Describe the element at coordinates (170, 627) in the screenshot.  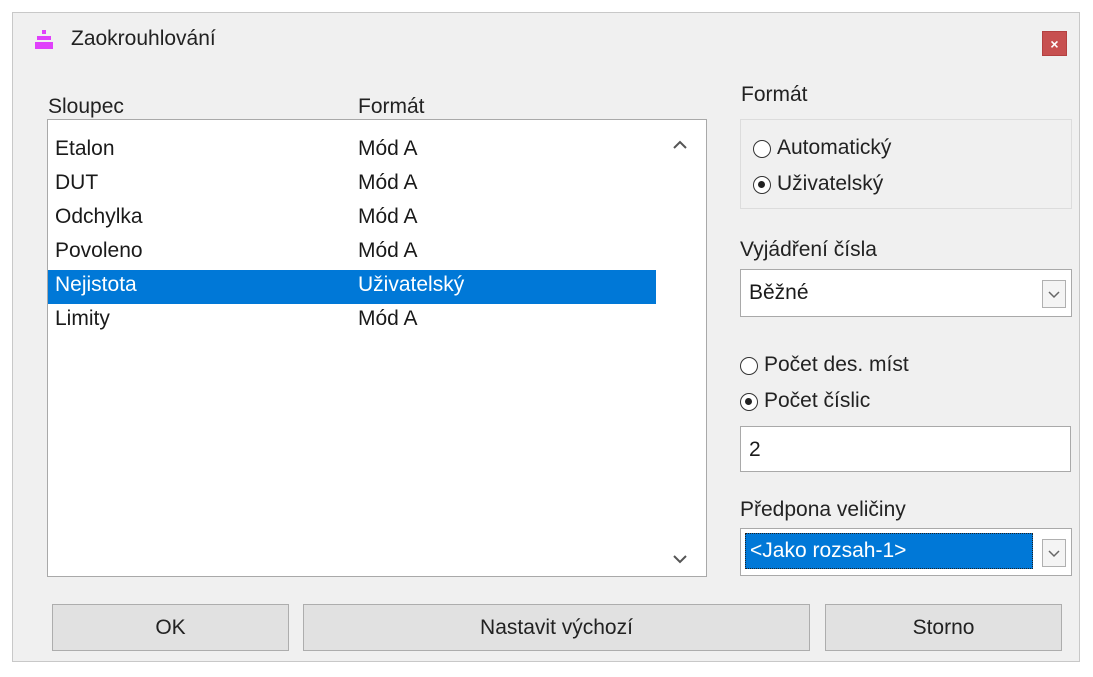
I see `ok-button: OK` at that location.